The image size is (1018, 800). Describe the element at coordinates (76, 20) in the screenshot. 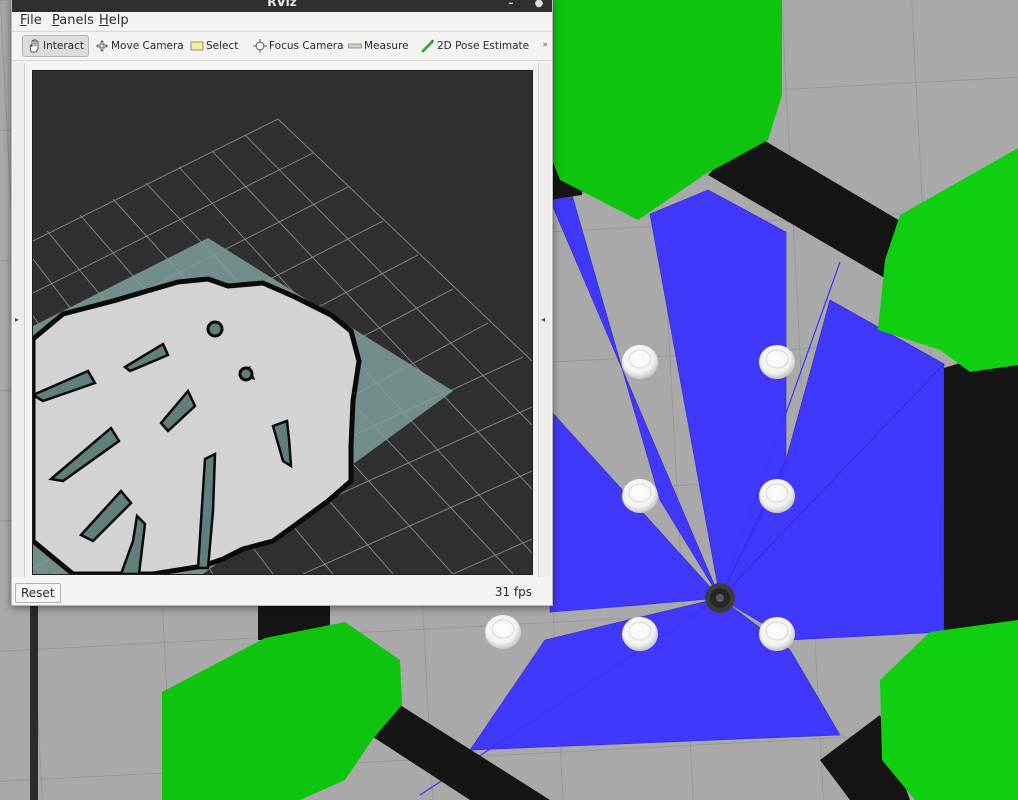

I see `menu-panels-label: anels` at that location.